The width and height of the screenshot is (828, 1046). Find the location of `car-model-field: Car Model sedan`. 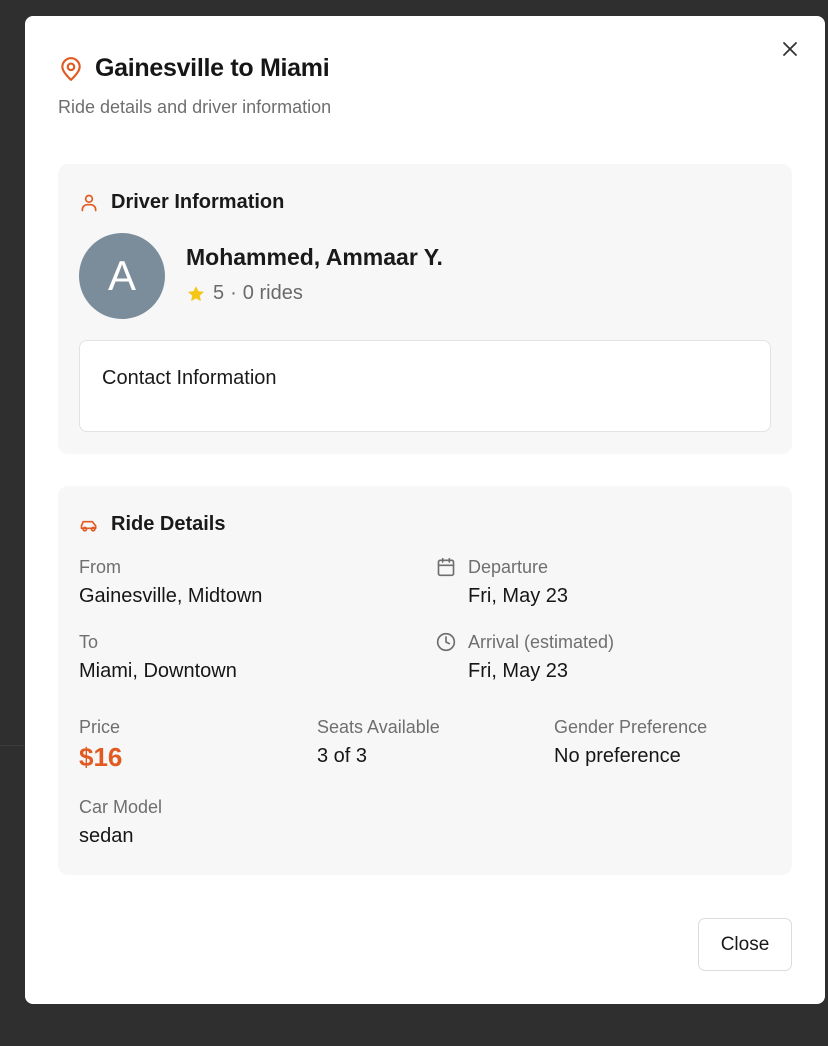

car-model-field: Car Model sedan is located at coordinates (120, 822).